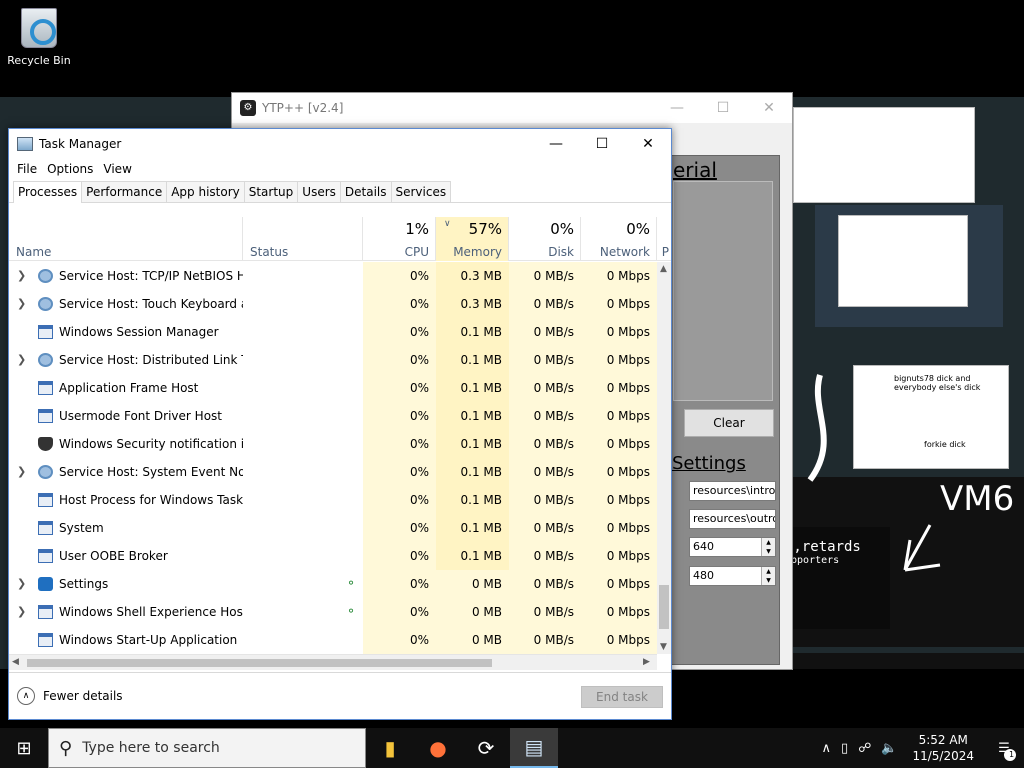 Image resolution: width=1024 pixels, height=768 pixels. I want to click on column-disk: 0% Disk, so click(545, 239).